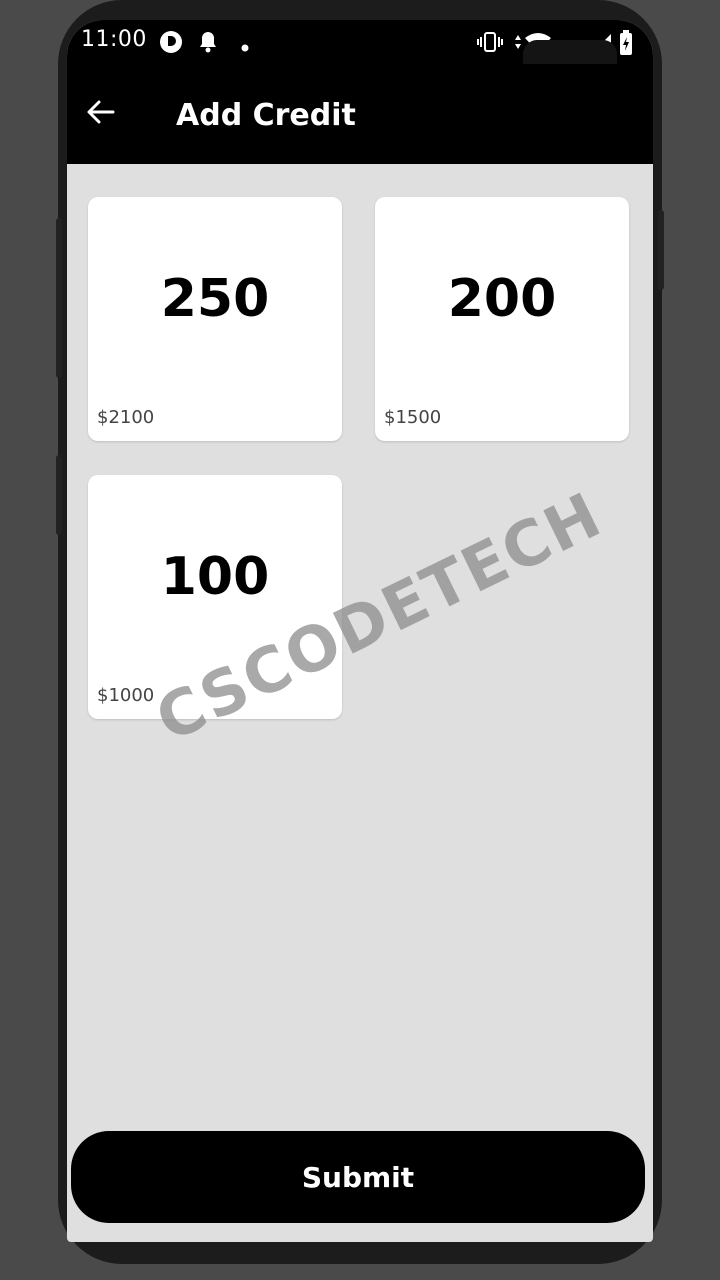 The height and width of the screenshot is (1280, 720). What do you see at coordinates (59, 298) in the screenshot?
I see `power-button` at bounding box center [59, 298].